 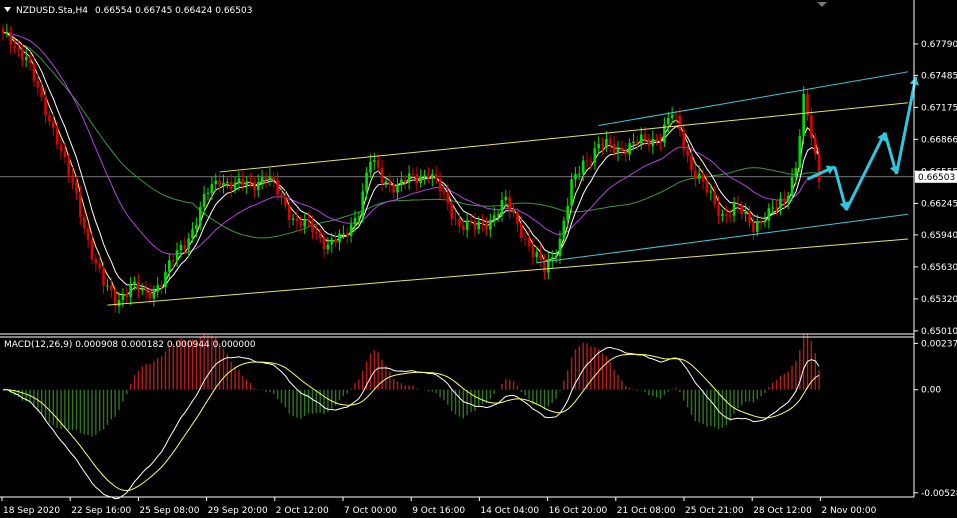 What do you see at coordinates (173, 11) in the screenshot?
I see `ohlc-readout: 0.66554 0.66745 0.66424 0.66503` at bounding box center [173, 11].